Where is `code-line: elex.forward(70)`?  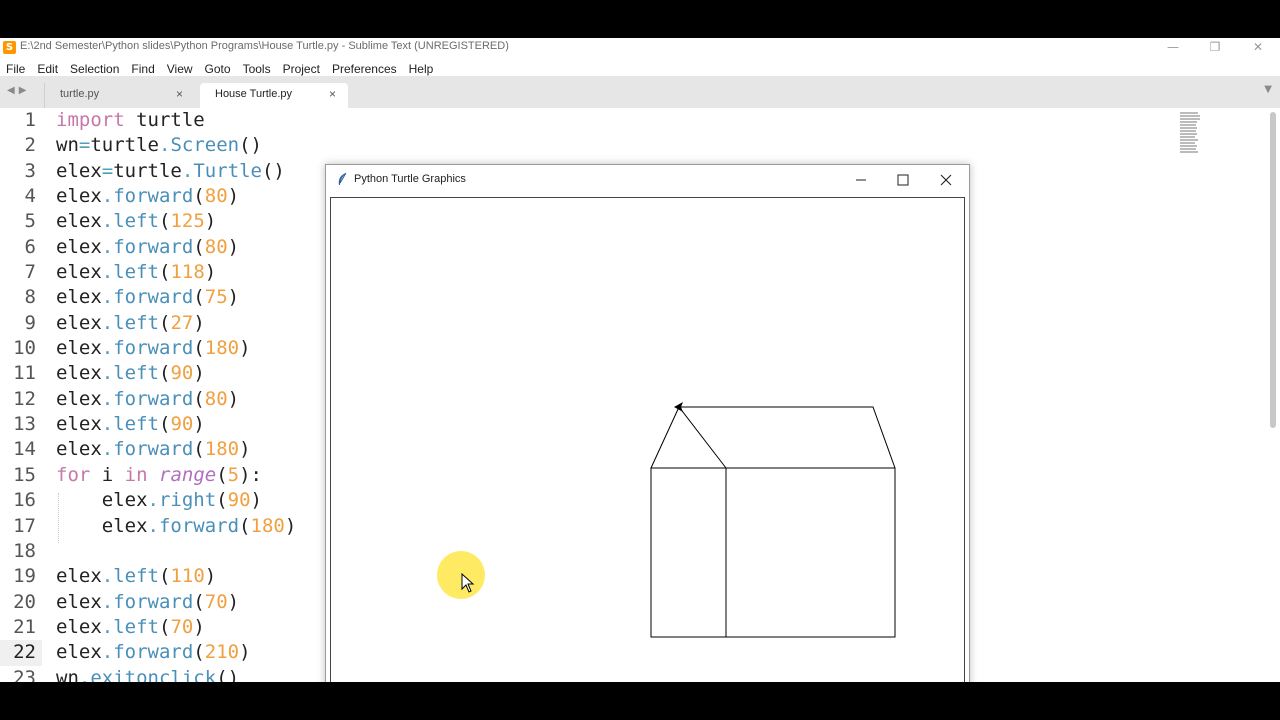 code-line: elex.forward(70) is located at coordinates (176, 602).